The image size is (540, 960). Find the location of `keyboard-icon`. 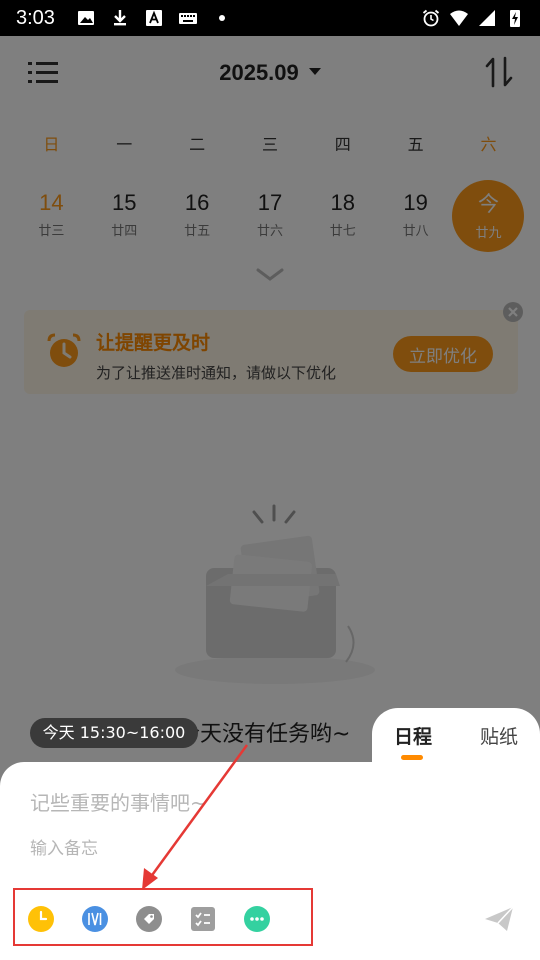

keyboard-icon is located at coordinates (187, 18).